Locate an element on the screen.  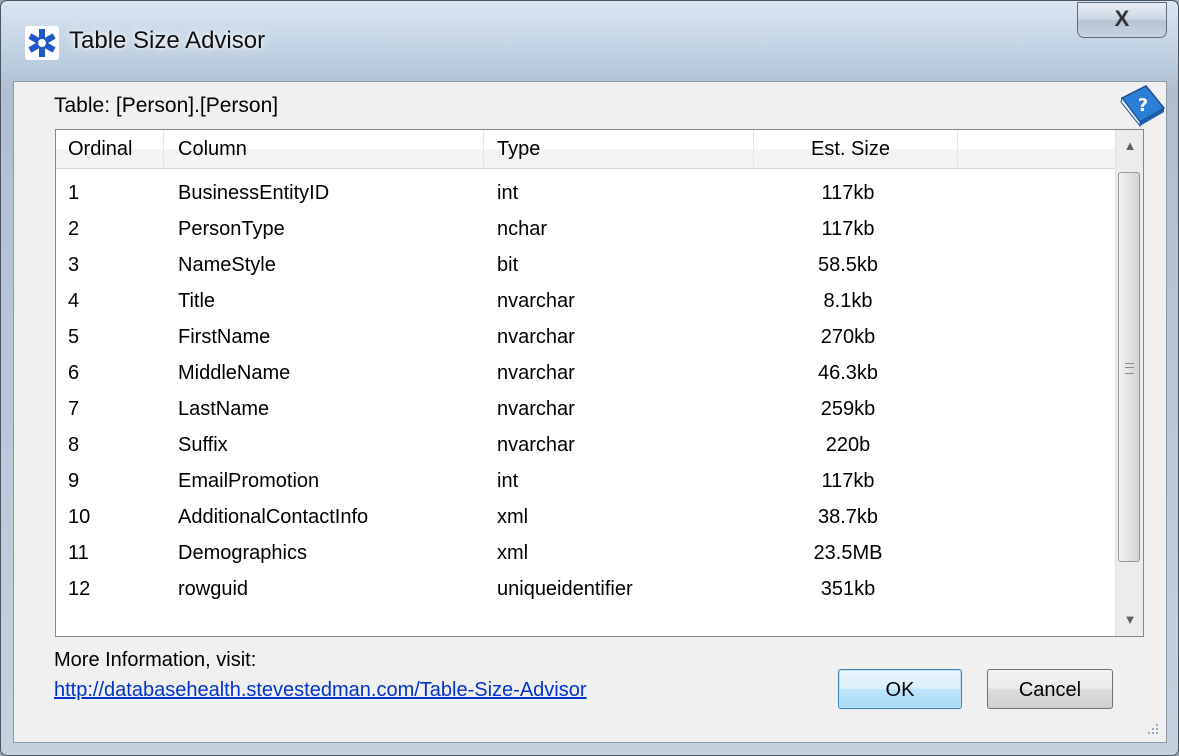
row-est-size: 58.5kb is located at coordinates (848, 265).